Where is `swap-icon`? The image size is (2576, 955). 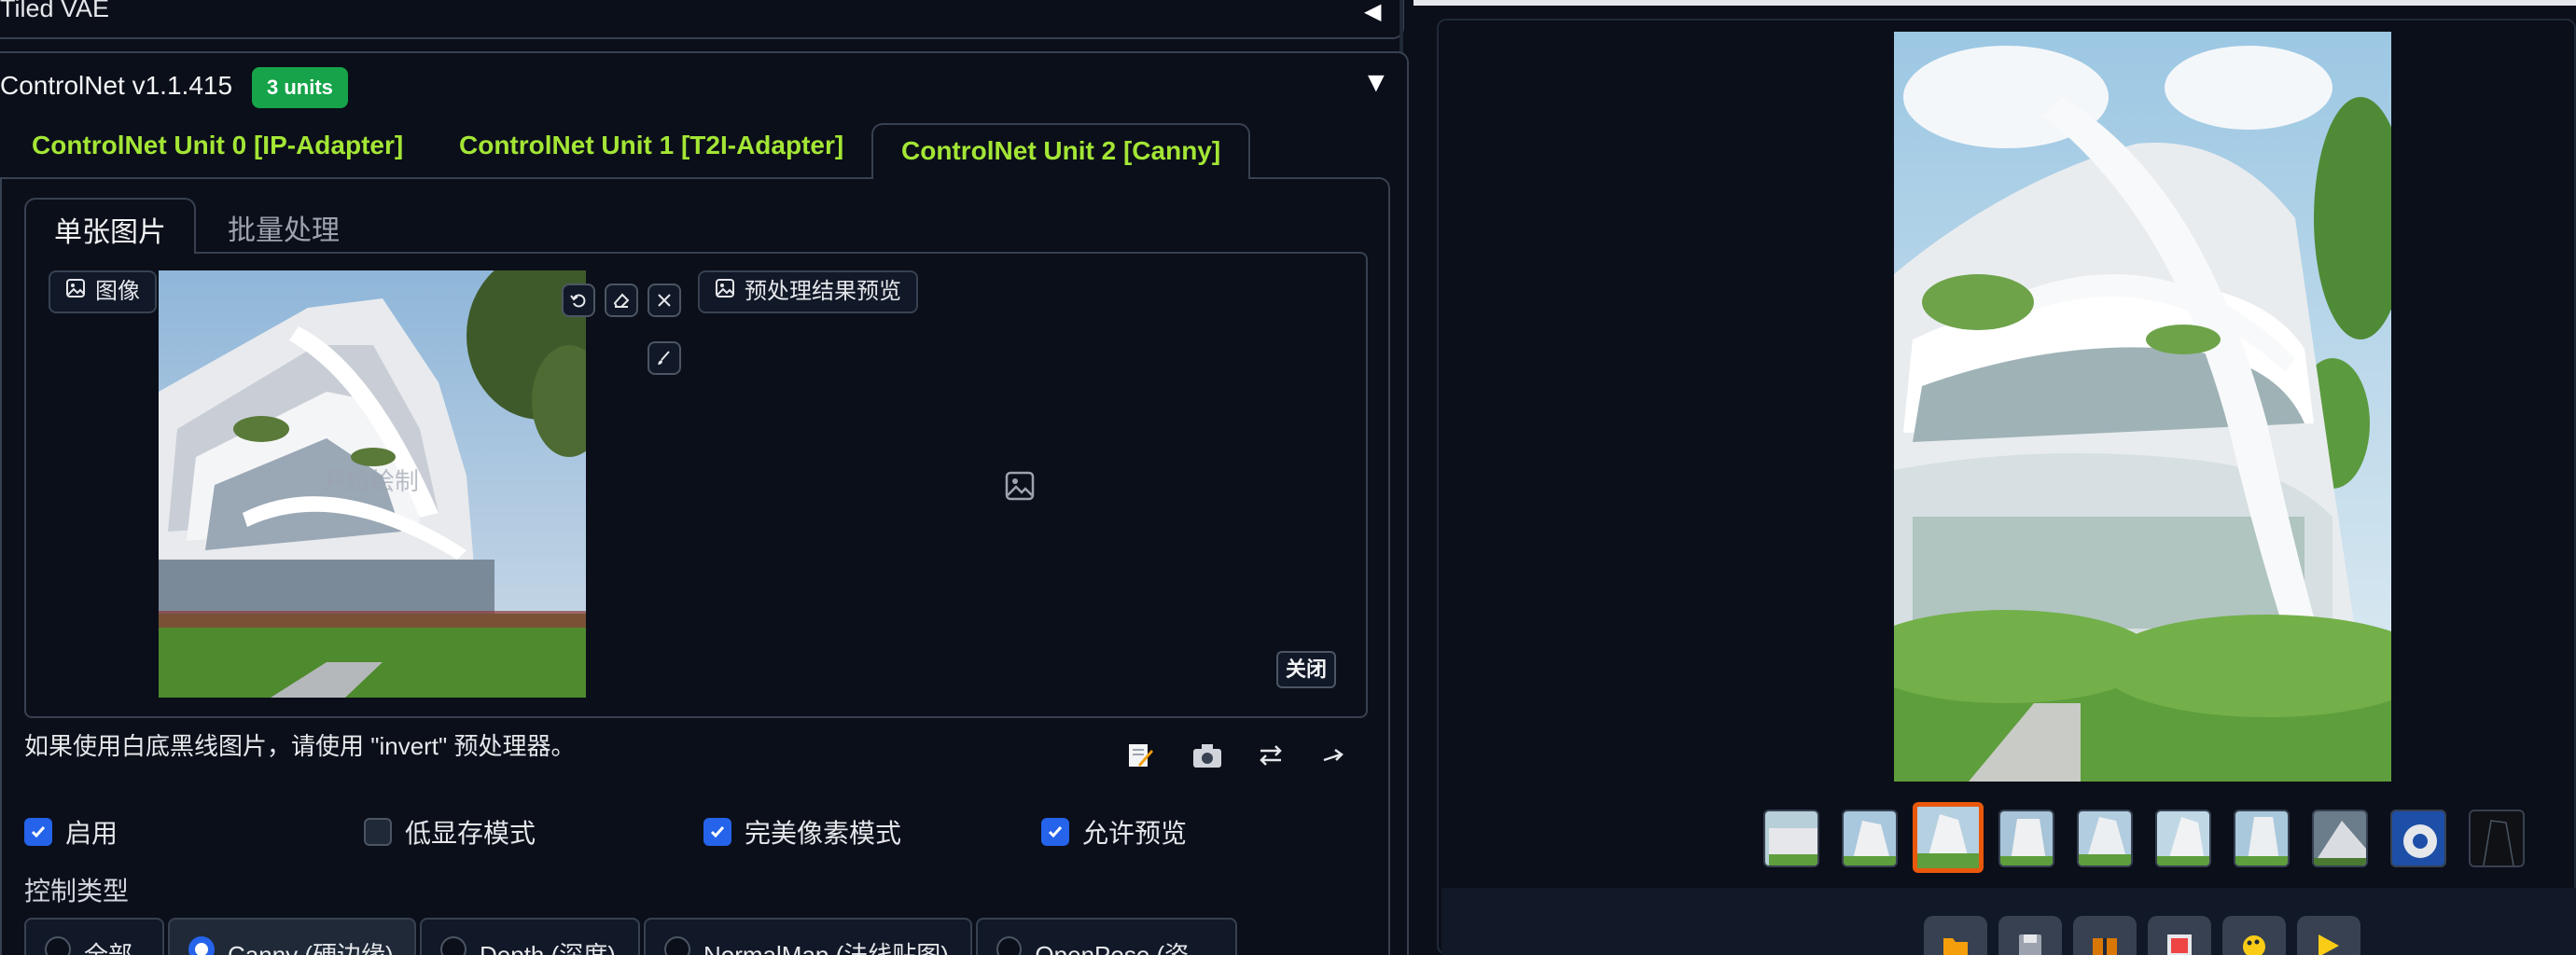 swap-icon is located at coordinates (1270, 755).